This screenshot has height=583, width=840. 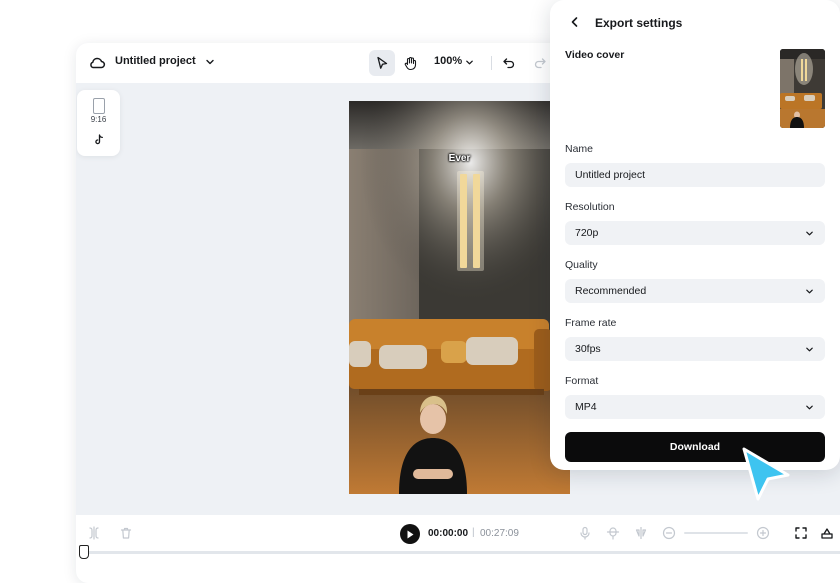 I want to click on quality-label: Quality, so click(x=581, y=265).